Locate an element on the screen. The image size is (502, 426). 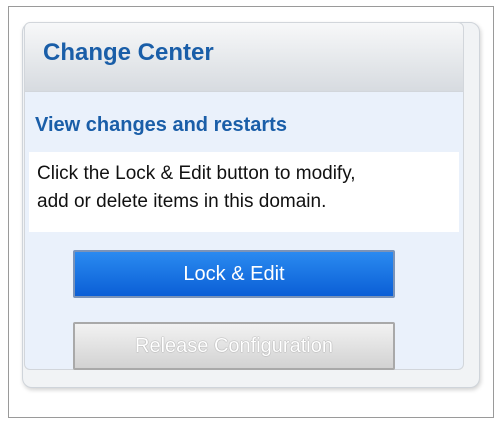
panel-title: Change Center is located at coordinates (128, 52).